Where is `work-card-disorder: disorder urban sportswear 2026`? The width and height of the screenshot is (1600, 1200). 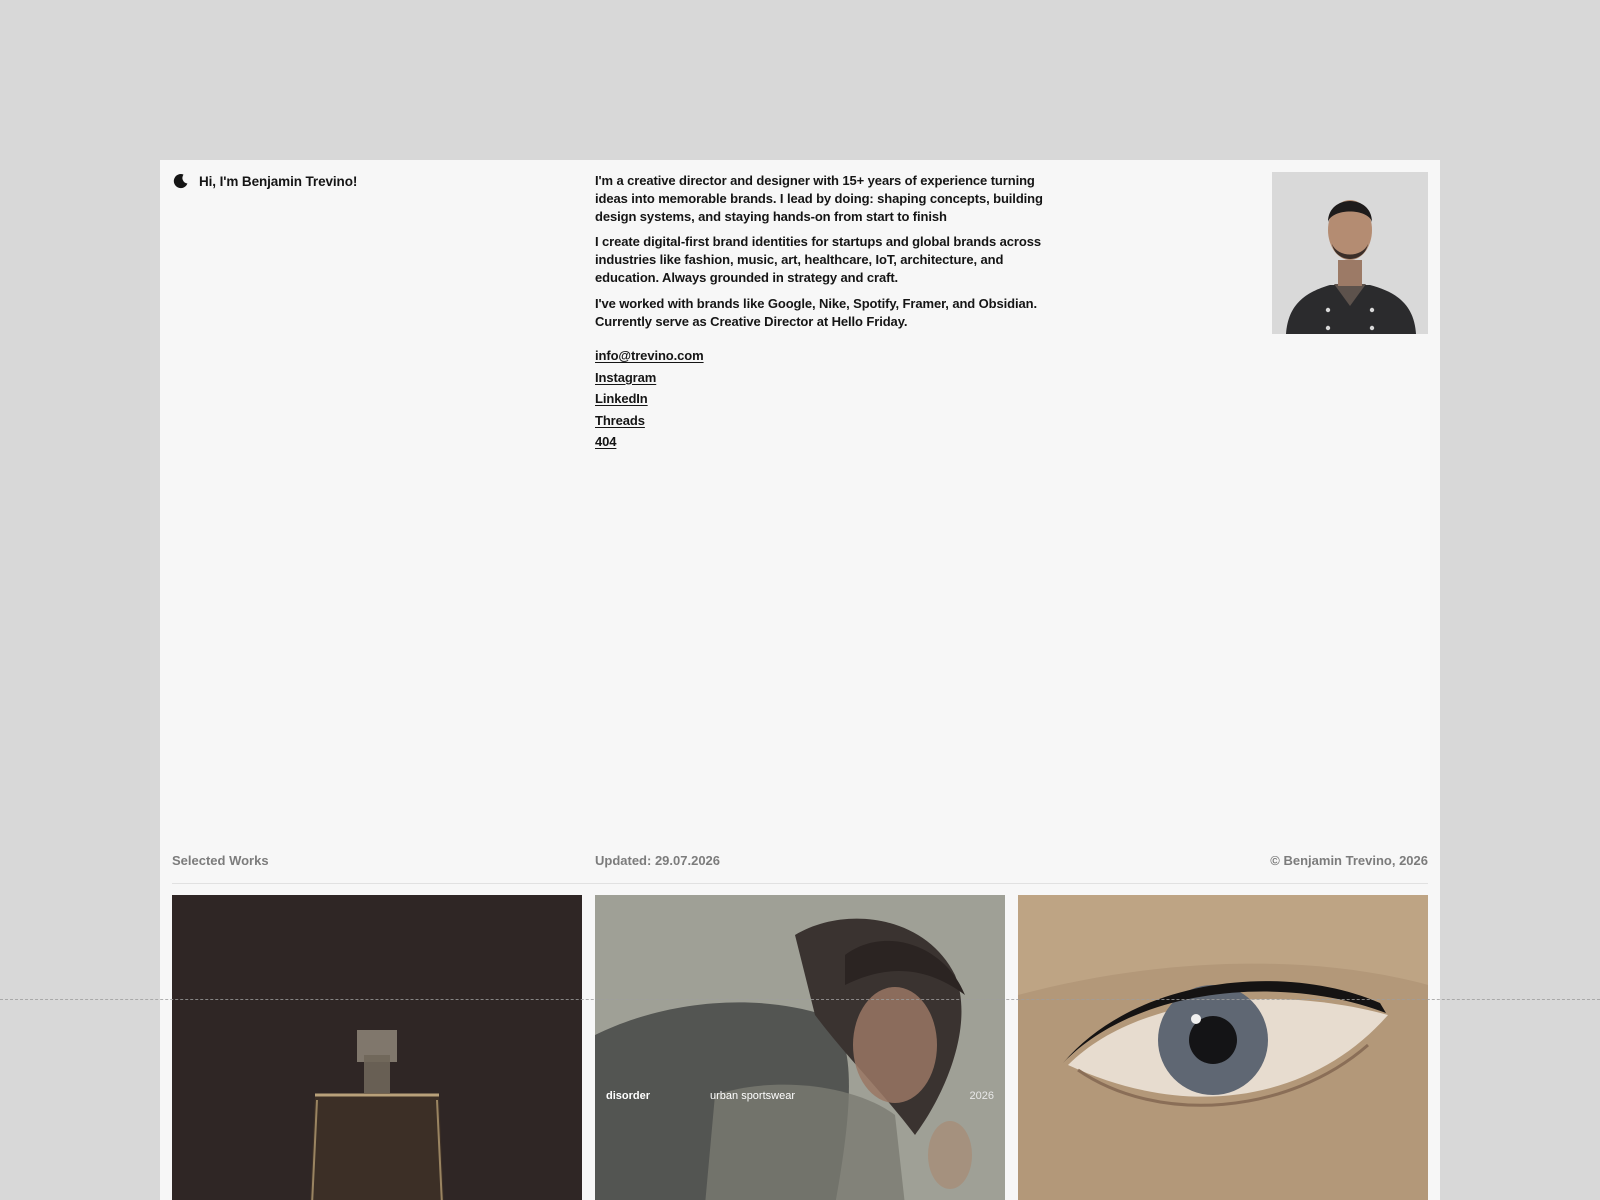 work-card-disorder: disorder urban sportswear 2026 is located at coordinates (800, 1047).